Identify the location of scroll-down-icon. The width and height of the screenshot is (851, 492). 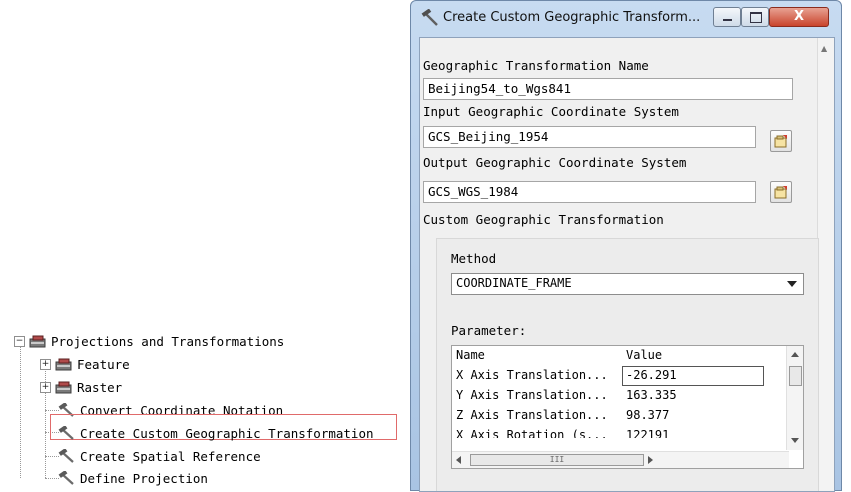
(795, 440).